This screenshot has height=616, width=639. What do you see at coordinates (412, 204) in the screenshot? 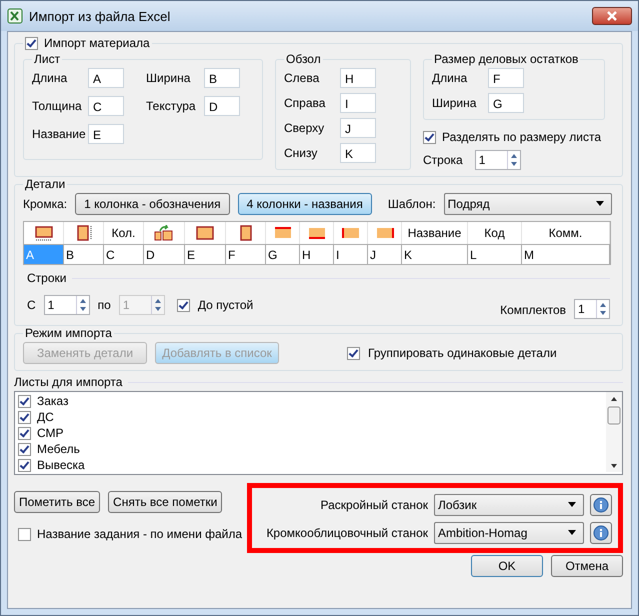
I see `field-label: Шаблон:` at bounding box center [412, 204].